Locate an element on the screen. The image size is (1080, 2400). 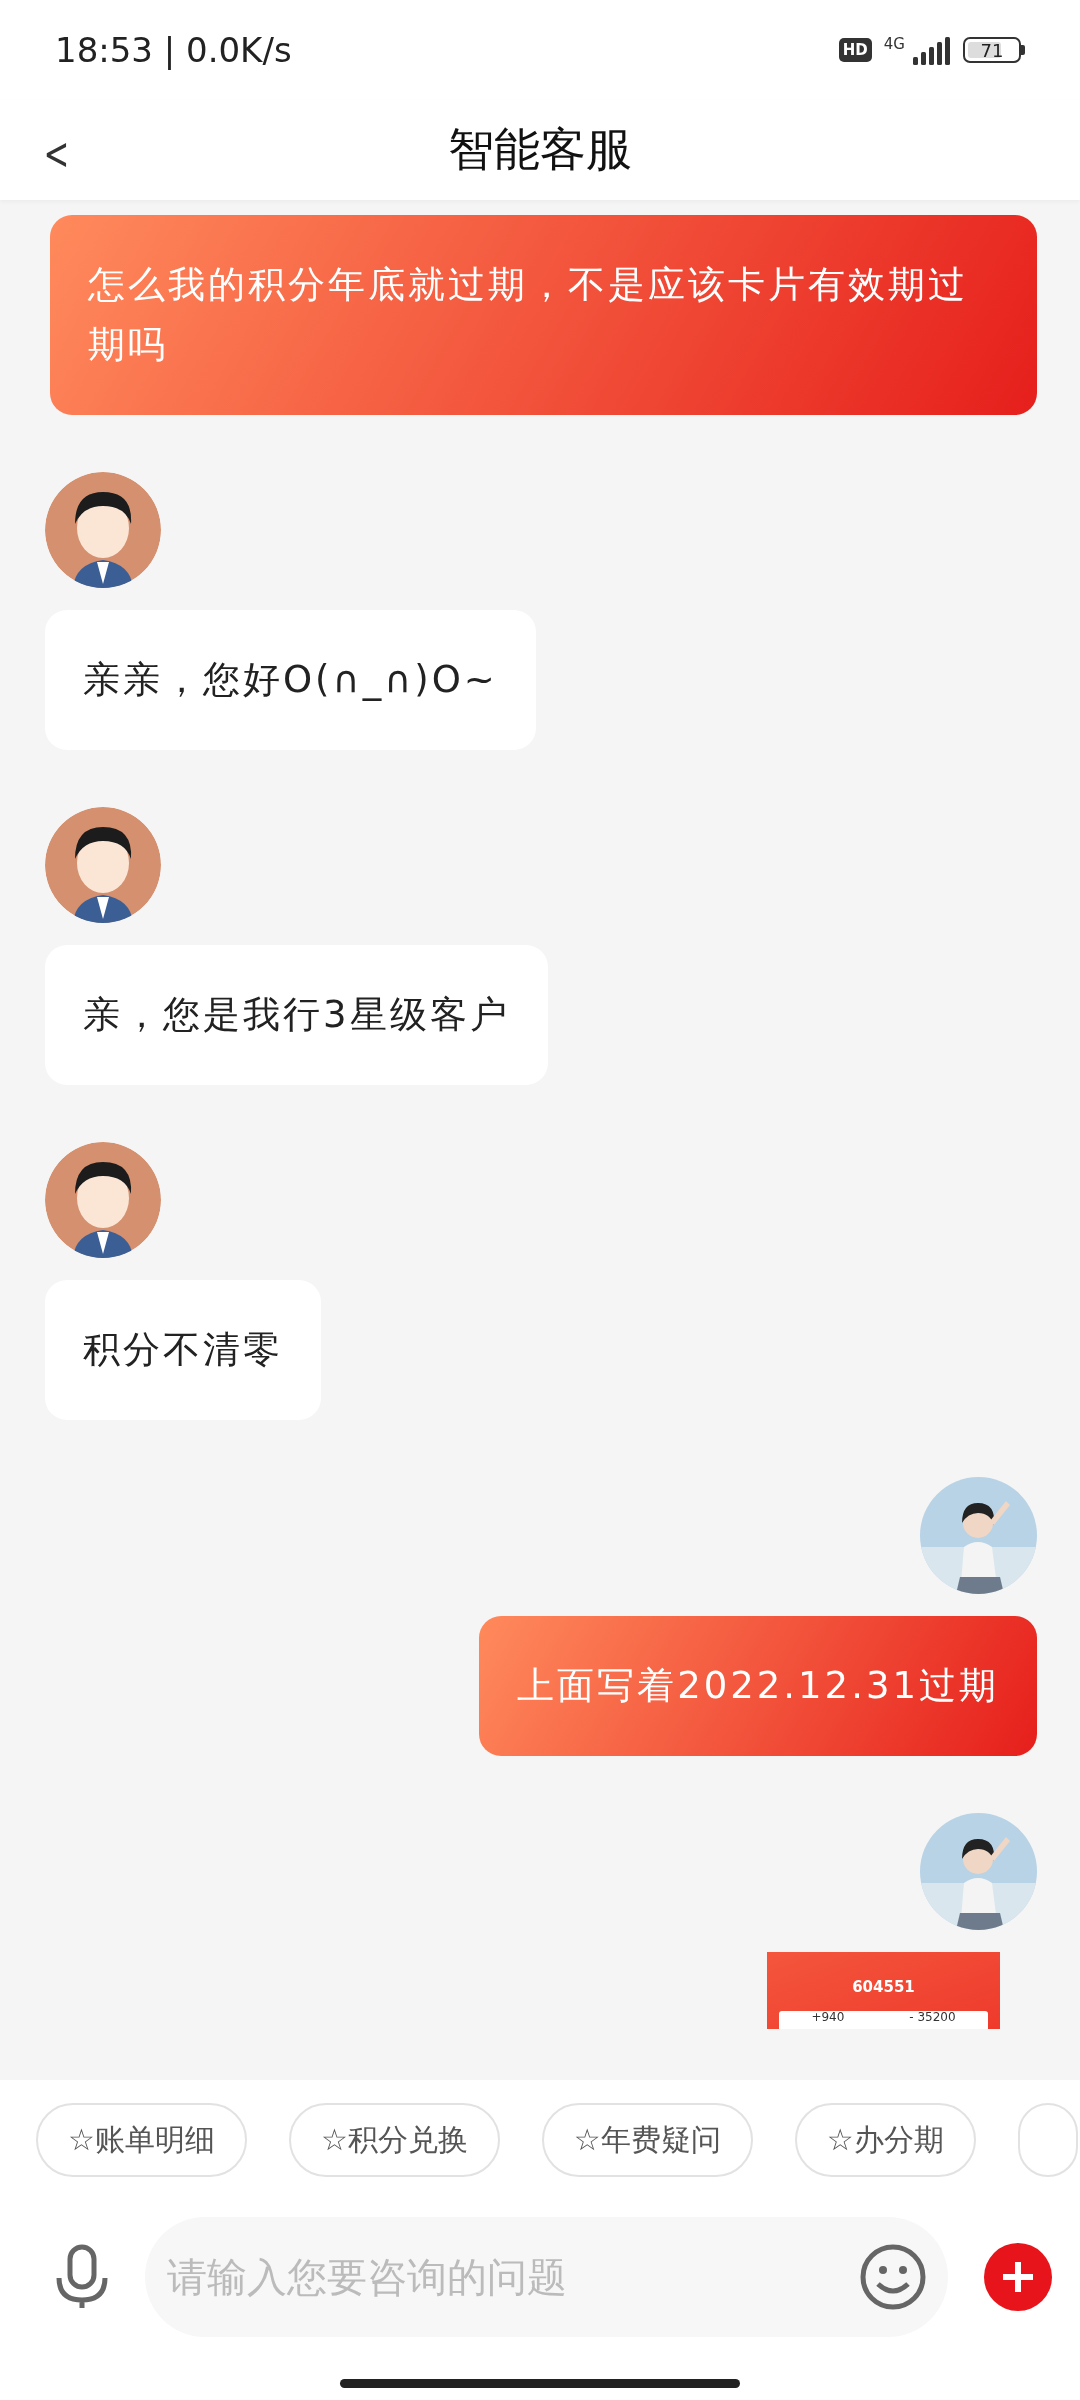
quick-reply-chip: ☆积分兑换 is located at coordinates (394, 2140).